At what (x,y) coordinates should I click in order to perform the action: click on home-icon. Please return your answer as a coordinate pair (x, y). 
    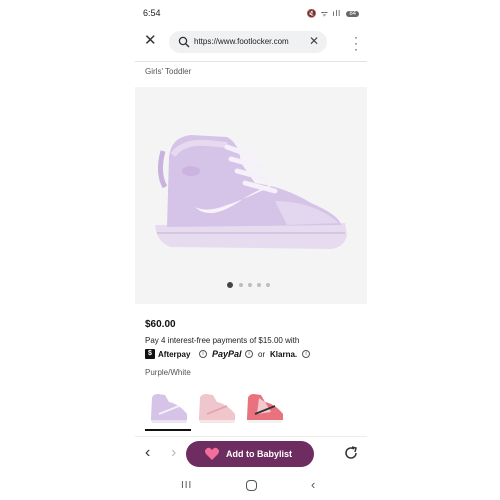
    Looking at the image, I should click on (251, 485).